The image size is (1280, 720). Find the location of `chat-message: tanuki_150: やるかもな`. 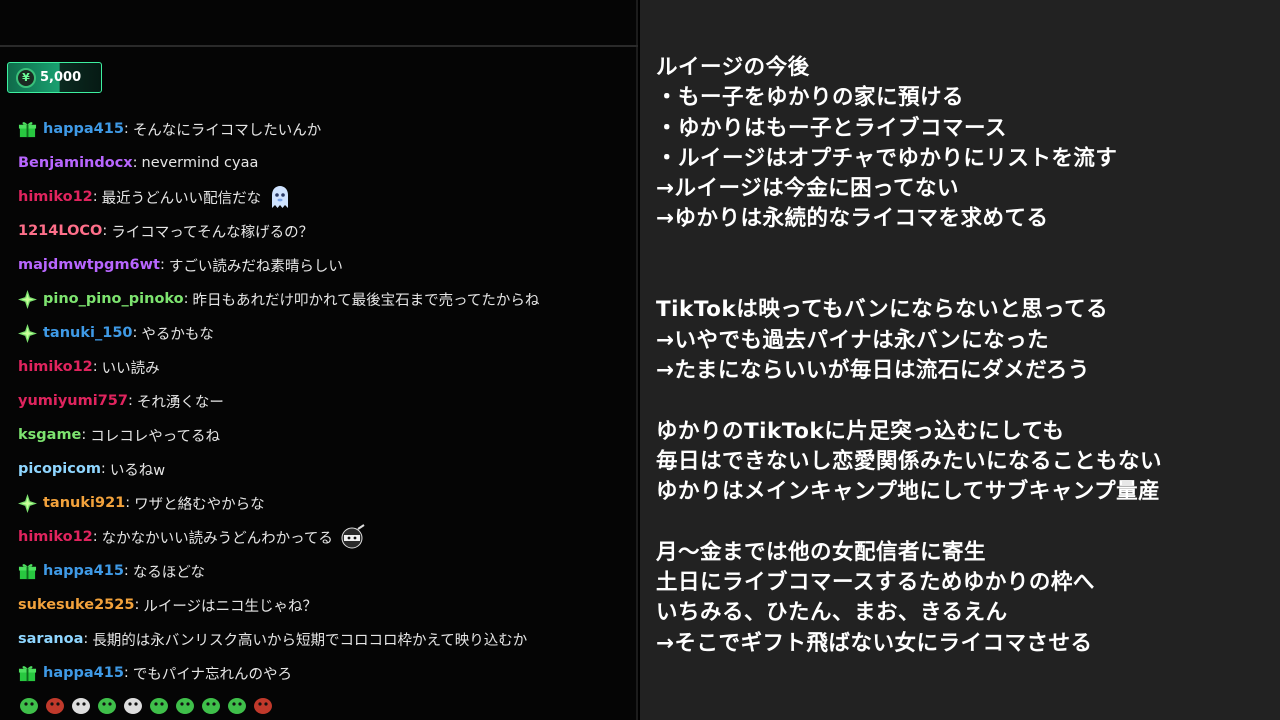

chat-message: tanuki_150: やるかもな is located at coordinates (323, 333).